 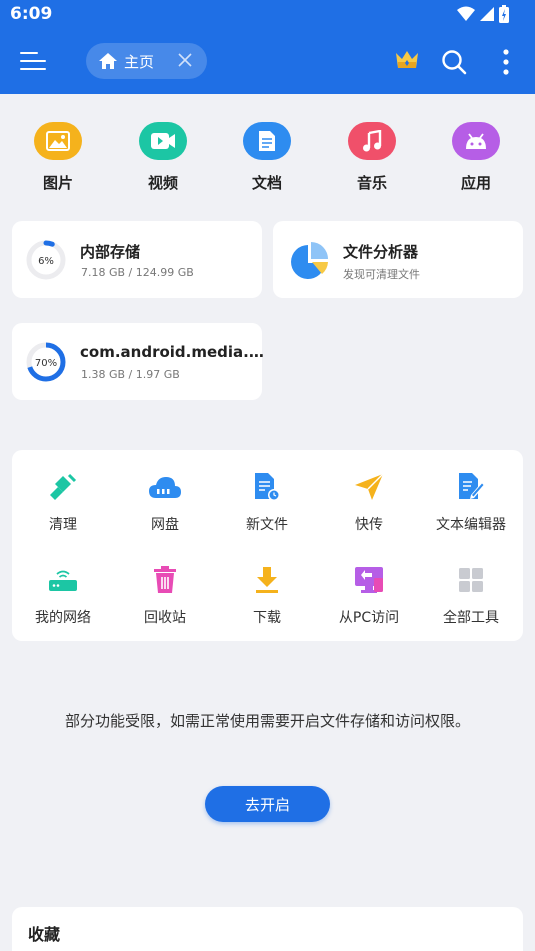 I want to click on wifi-icon, so click(x=466, y=13).